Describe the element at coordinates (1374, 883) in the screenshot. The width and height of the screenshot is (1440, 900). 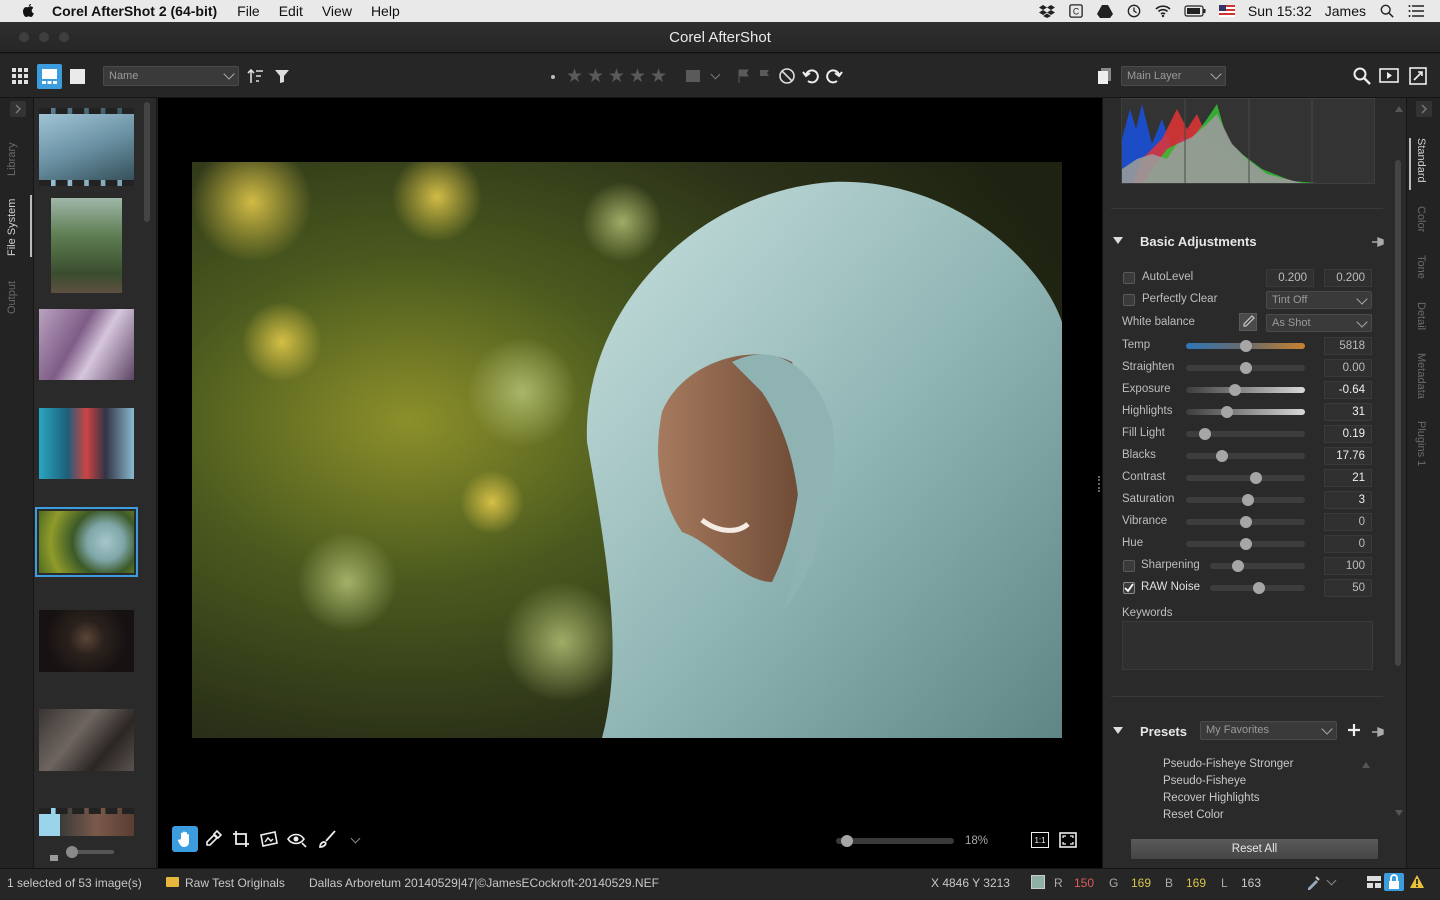
I see `layout-icon` at that location.